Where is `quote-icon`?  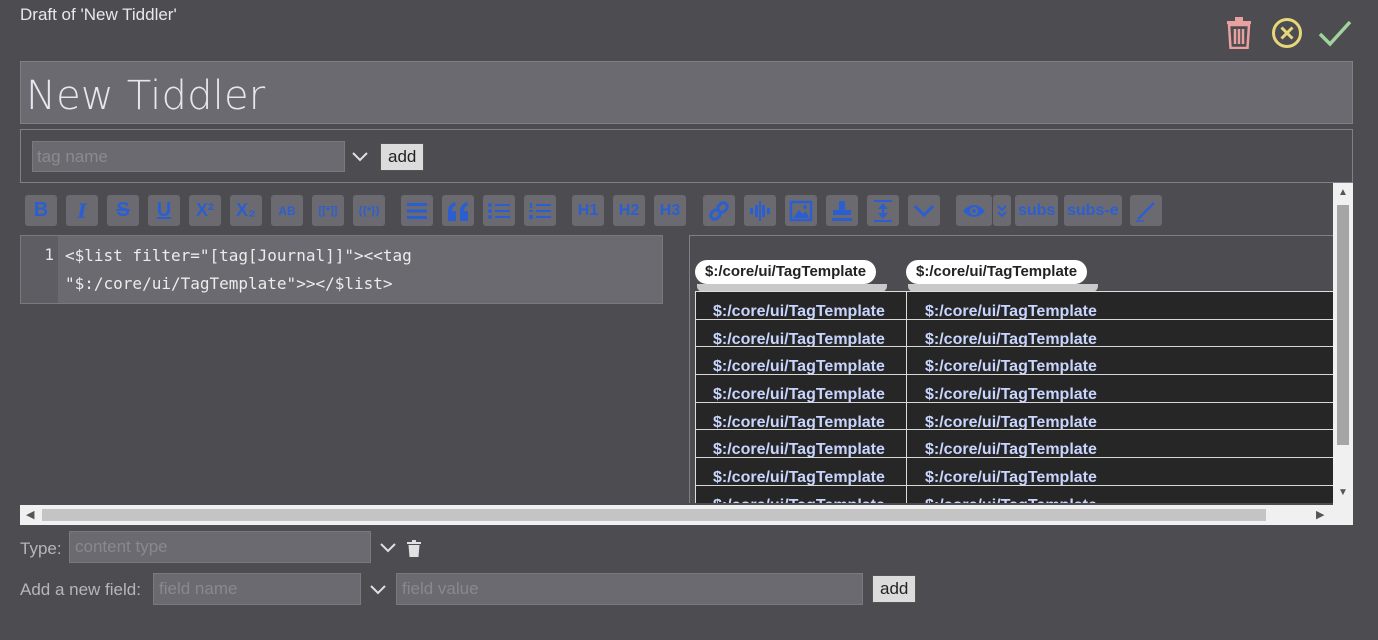 quote-icon is located at coordinates (458, 211).